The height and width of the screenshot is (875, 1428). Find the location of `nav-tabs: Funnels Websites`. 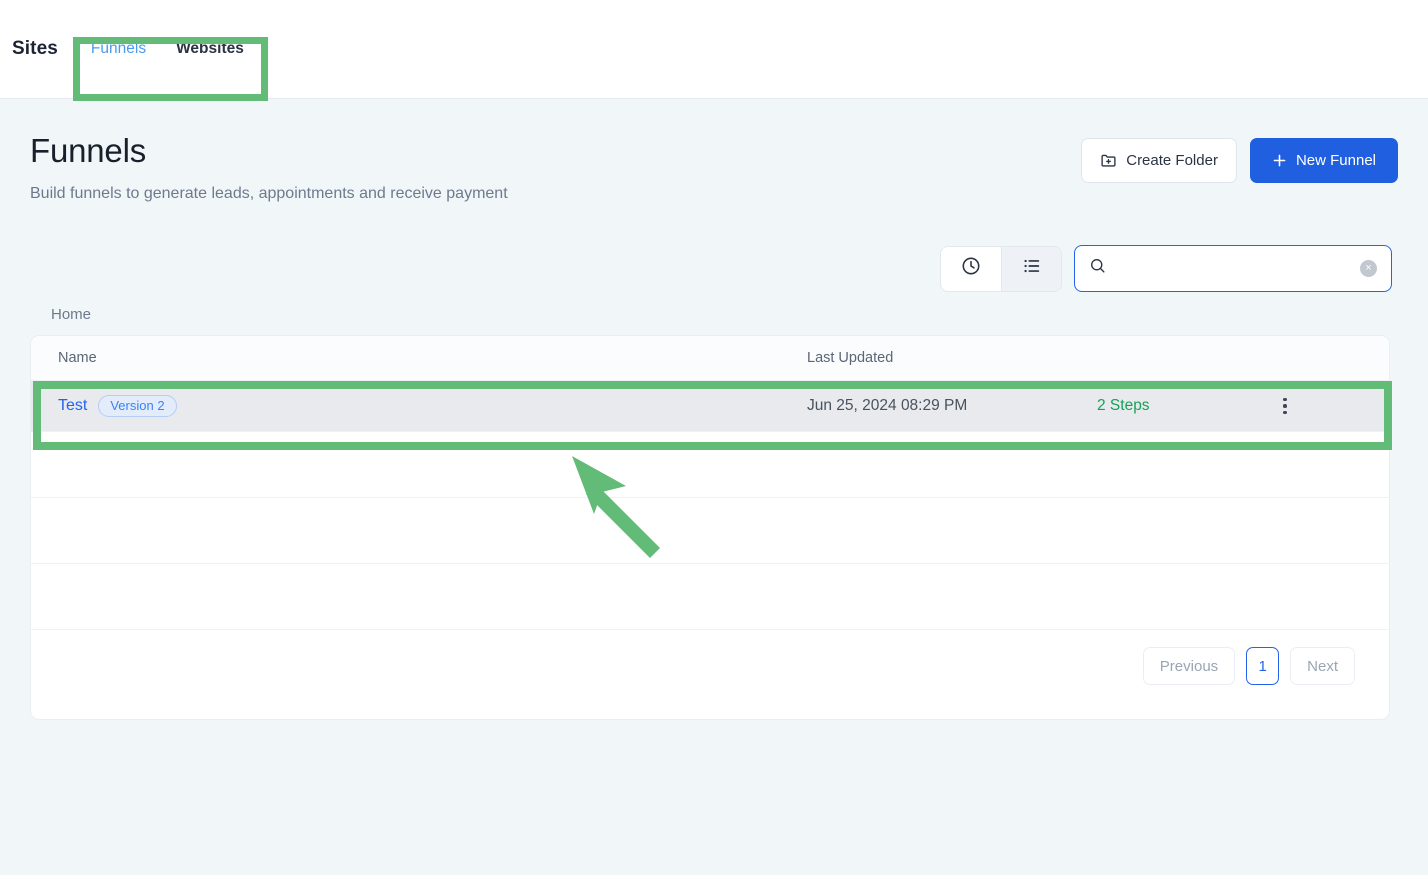

nav-tabs: Funnels Websites is located at coordinates (167, 49).